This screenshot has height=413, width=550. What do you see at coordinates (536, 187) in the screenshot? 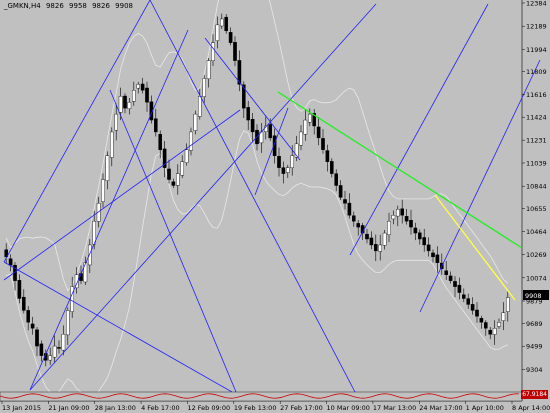
I see `price-tick-label: 10844` at bounding box center [536, 187].